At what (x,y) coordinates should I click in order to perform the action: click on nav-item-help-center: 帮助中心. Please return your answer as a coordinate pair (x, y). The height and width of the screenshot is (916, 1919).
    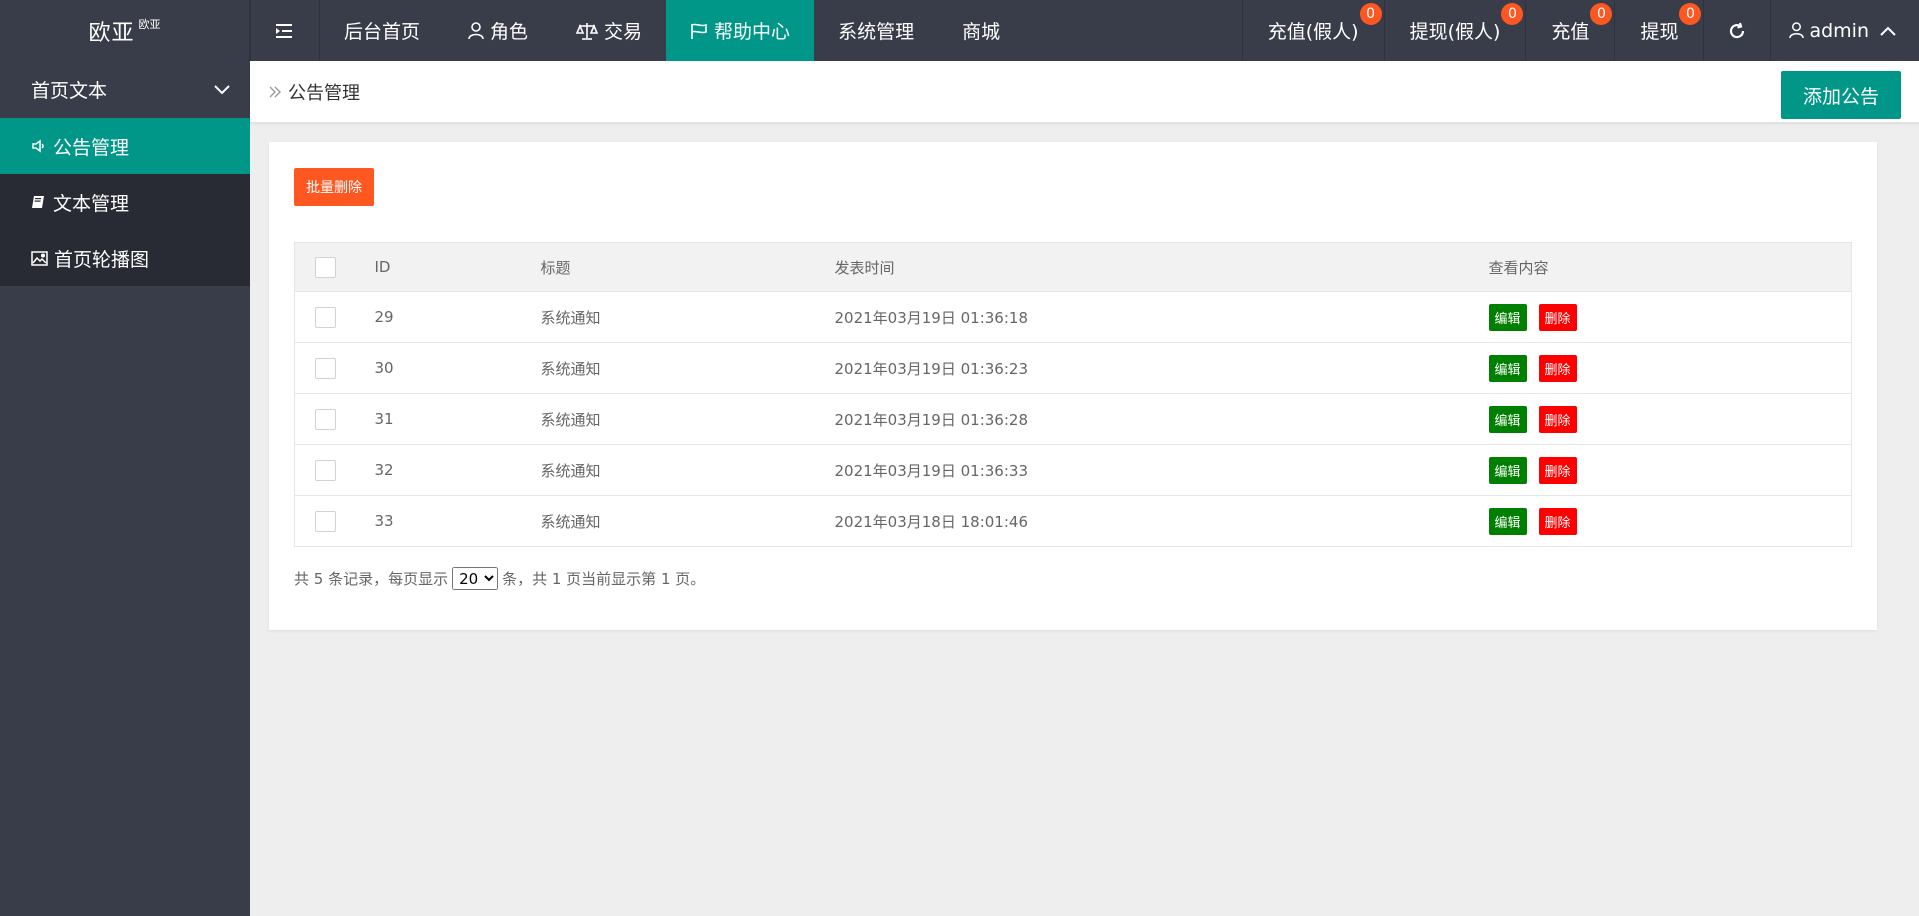
    Looking at the image, I should click on (740, 30).